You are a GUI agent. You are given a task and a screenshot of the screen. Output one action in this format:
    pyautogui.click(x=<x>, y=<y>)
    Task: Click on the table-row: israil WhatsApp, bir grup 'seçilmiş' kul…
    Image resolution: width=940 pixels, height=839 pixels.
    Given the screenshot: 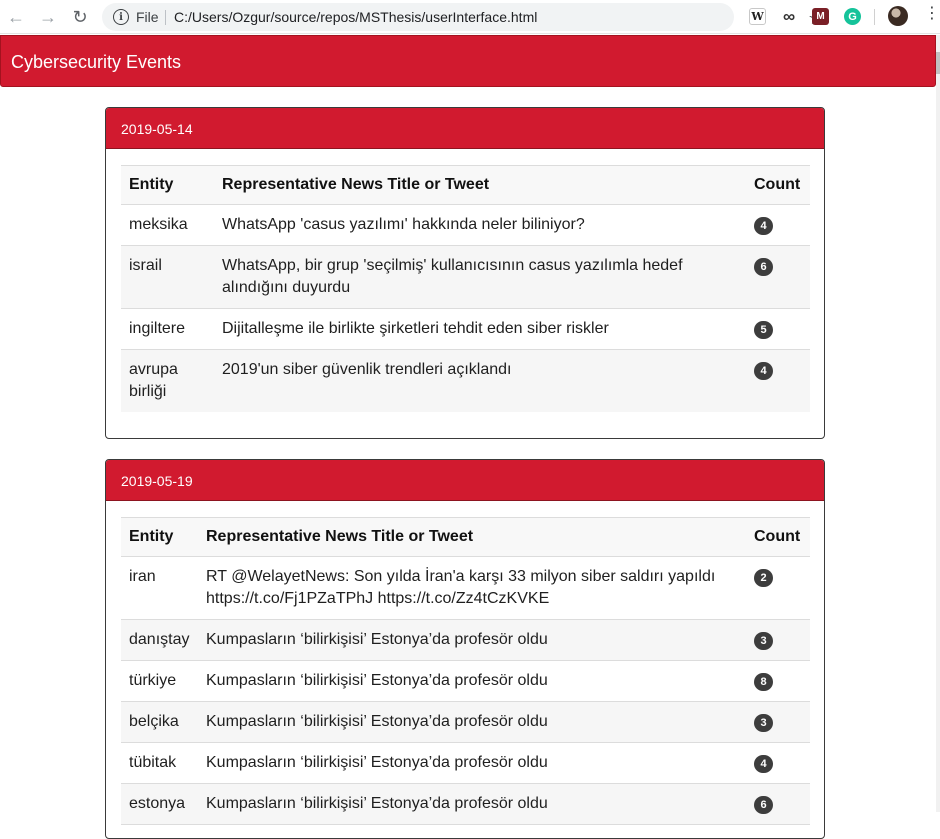 What is the action you would take?
    pyautogui.click(x=465, y=277)
    